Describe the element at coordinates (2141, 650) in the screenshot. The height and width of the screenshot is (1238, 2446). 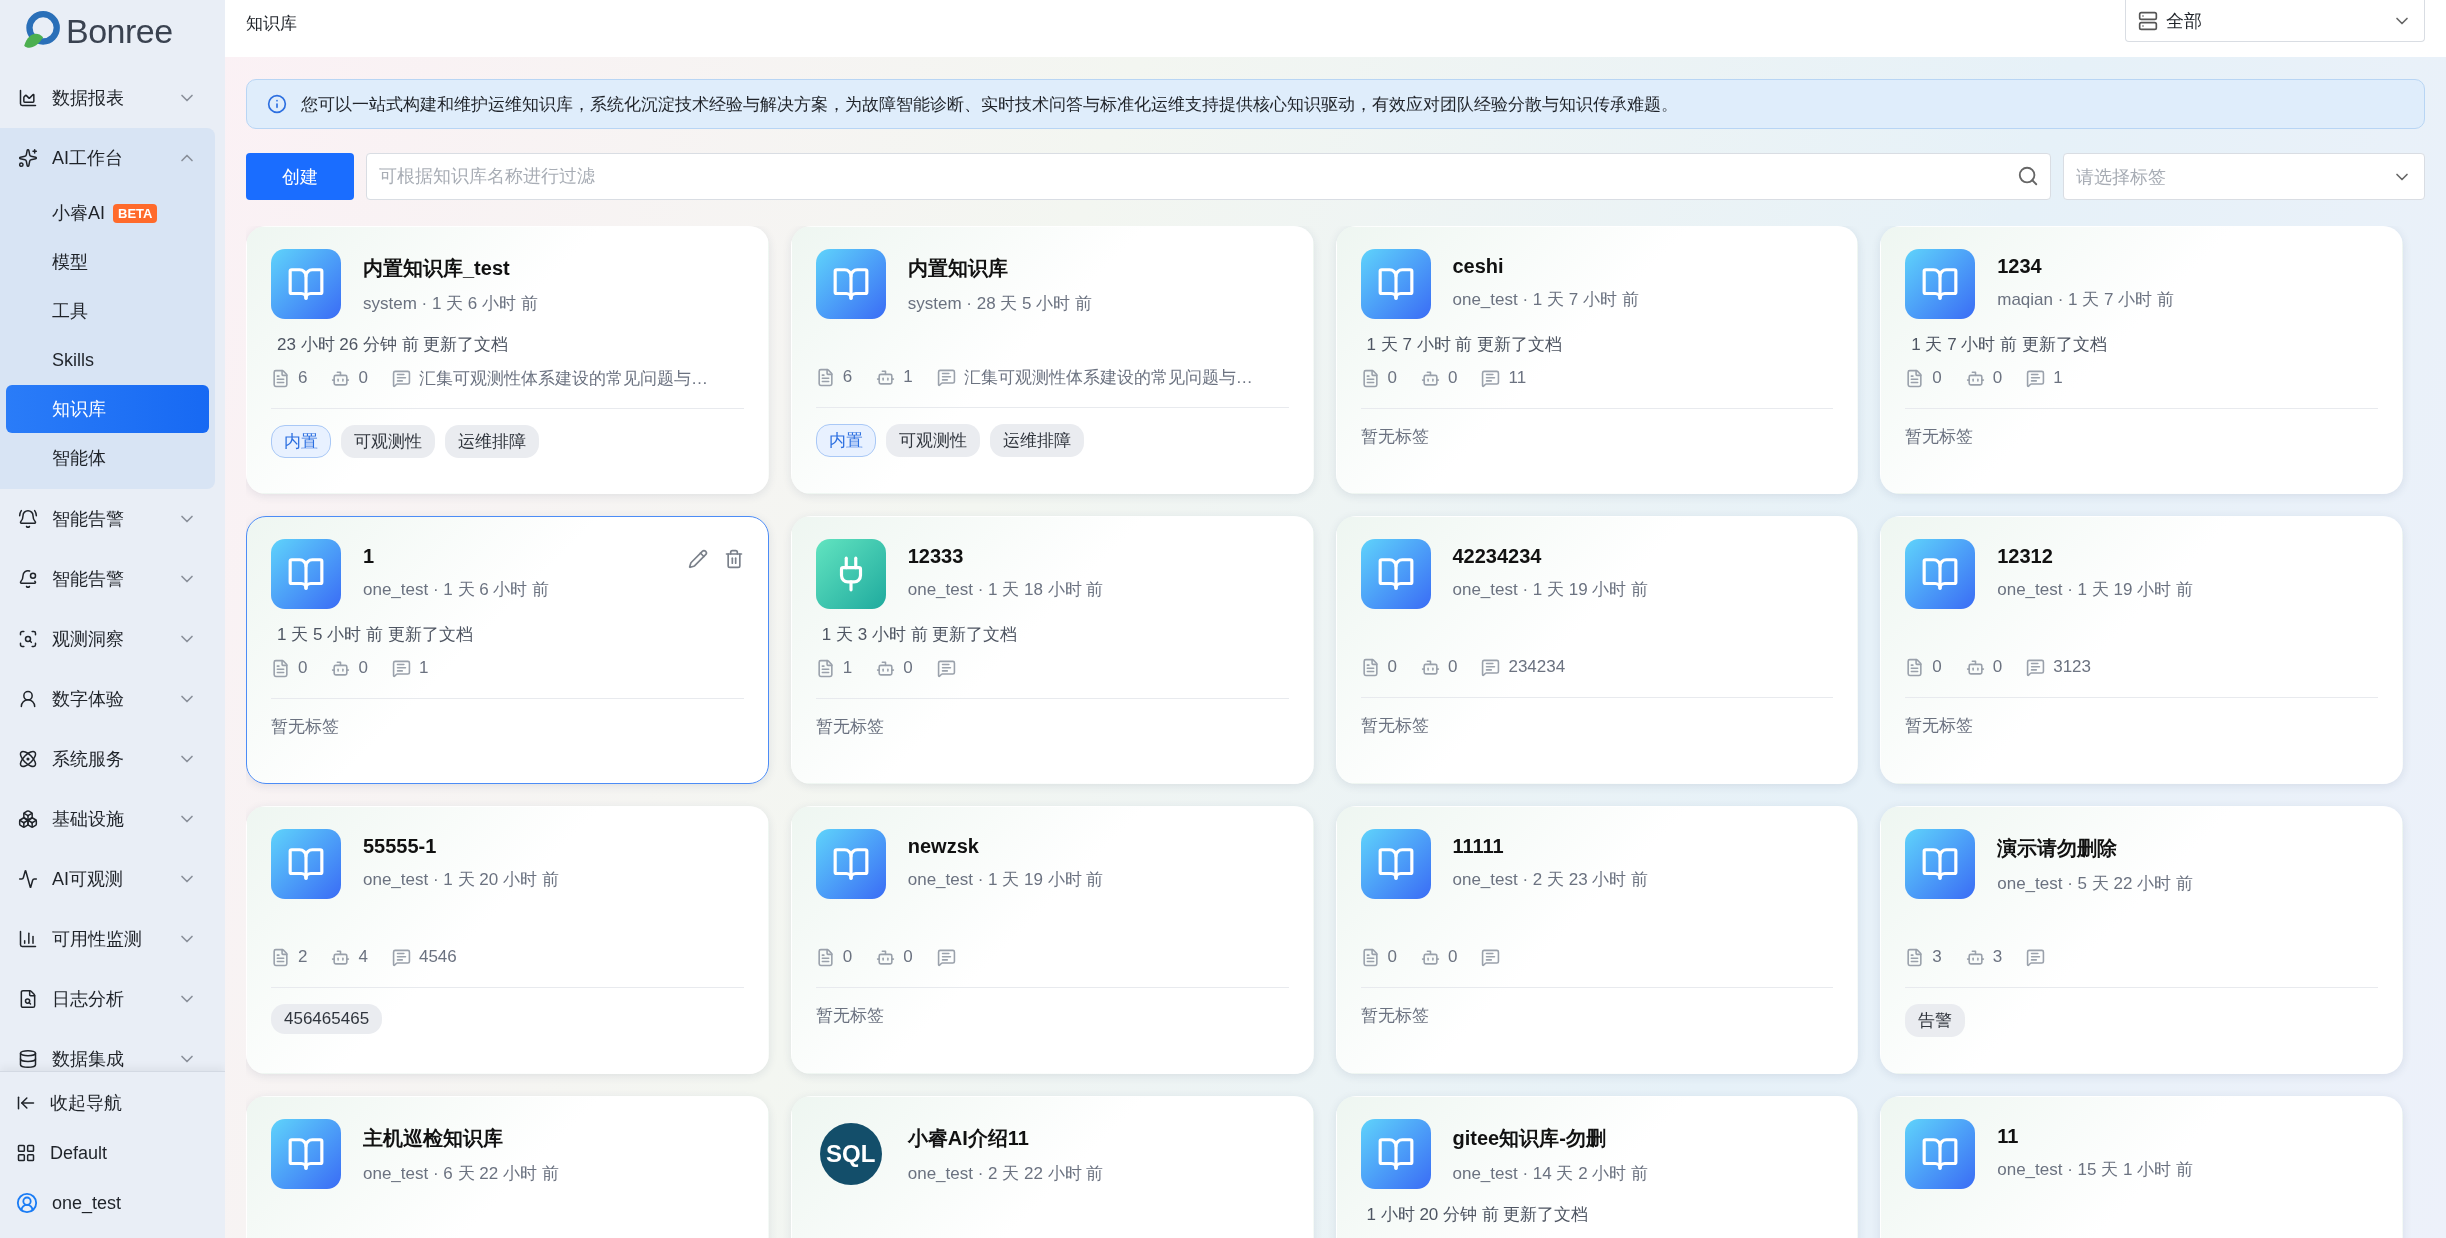
I see `knowledge-card: 12312 one_test · 1 天 19 小时 前 0 0 3123 暂无标签` at that location.